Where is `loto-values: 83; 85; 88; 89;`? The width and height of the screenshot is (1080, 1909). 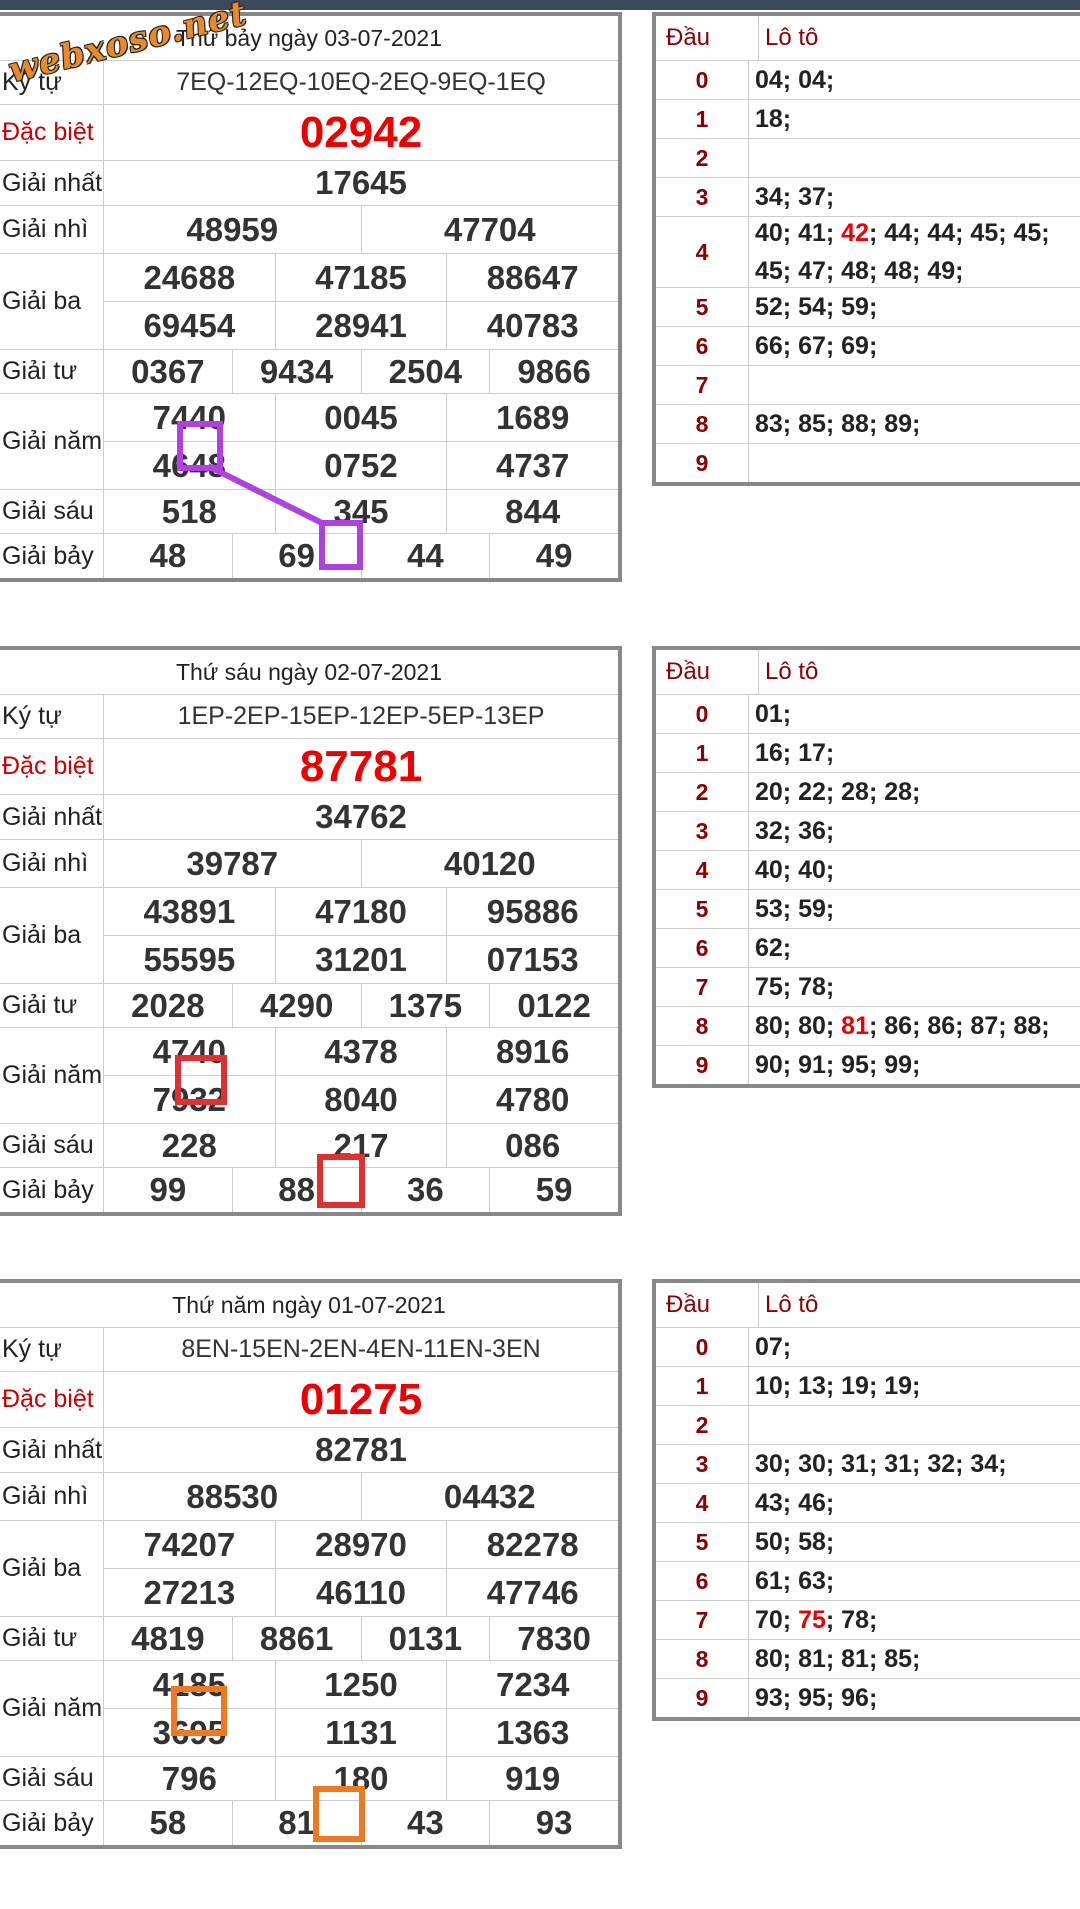 loto-values: 83; 85; 88; 89; is located at coordinates (838, 424).